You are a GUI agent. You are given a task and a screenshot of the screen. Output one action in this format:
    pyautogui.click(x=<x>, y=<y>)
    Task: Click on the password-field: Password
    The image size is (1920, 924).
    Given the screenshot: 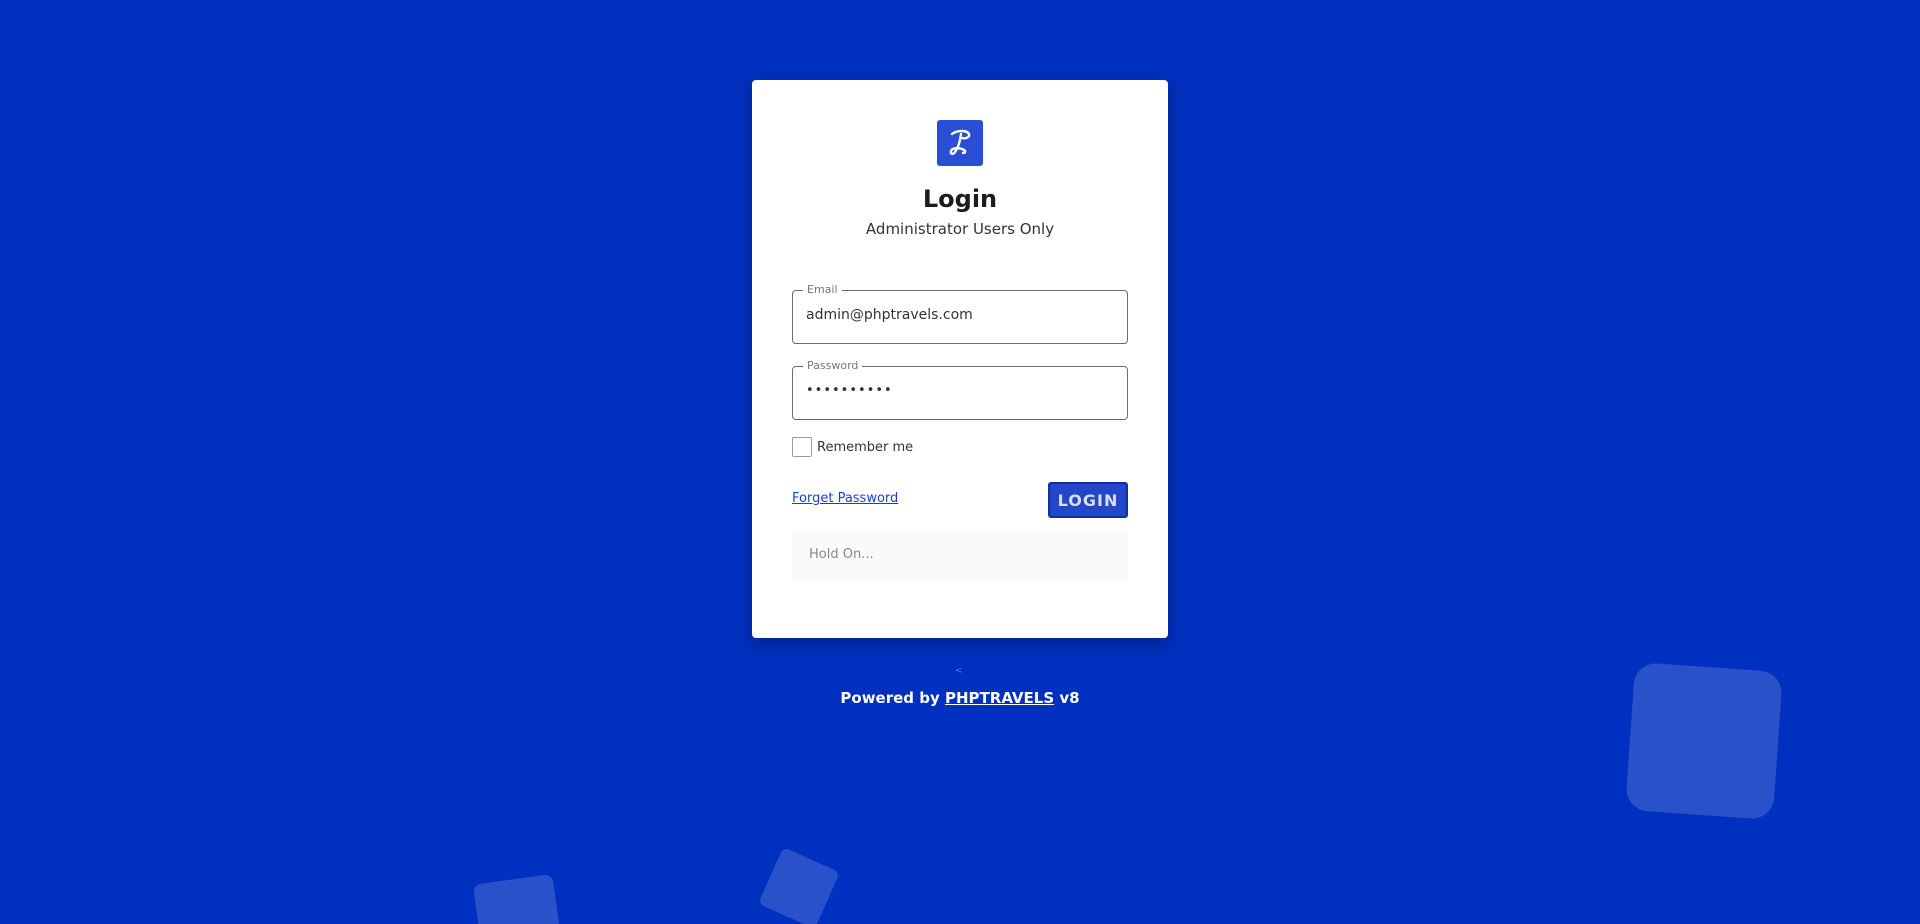 What is the action you would take?
    pyautogui.click(x=960, y=389)
    